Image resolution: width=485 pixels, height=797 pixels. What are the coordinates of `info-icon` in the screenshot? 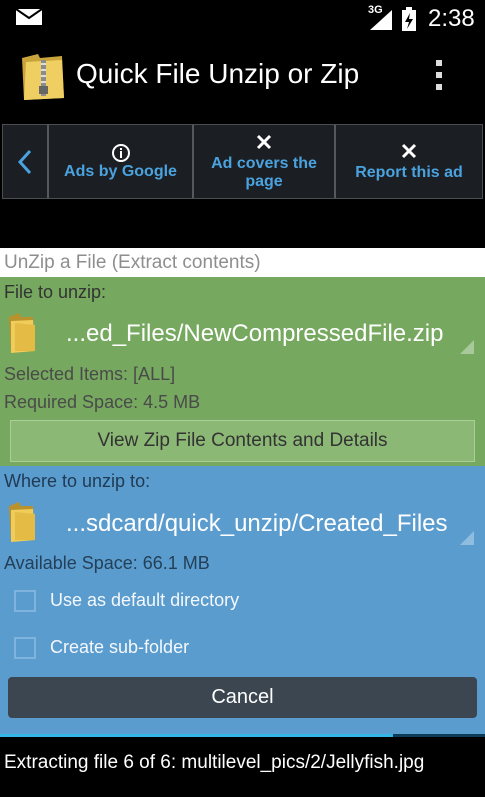 It's located at (120, 152).